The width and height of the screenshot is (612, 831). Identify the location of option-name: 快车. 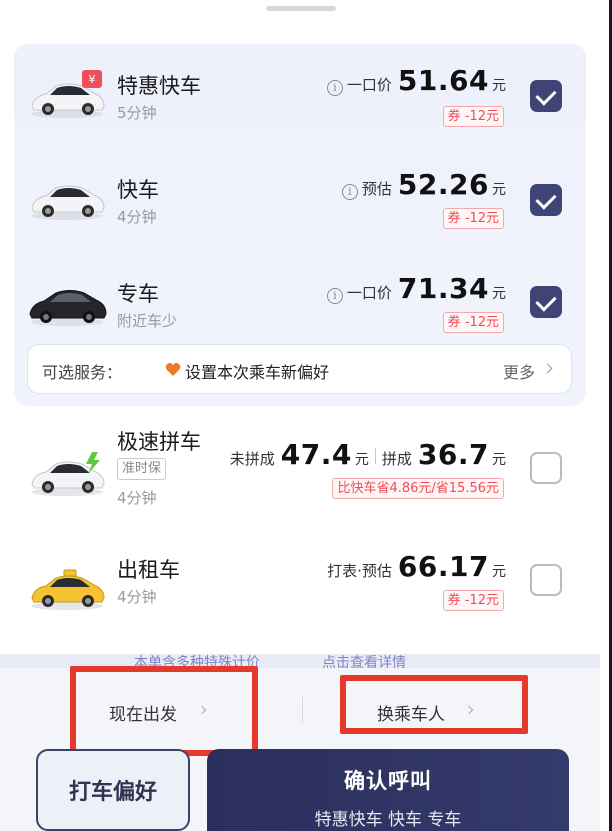
(138, 190).